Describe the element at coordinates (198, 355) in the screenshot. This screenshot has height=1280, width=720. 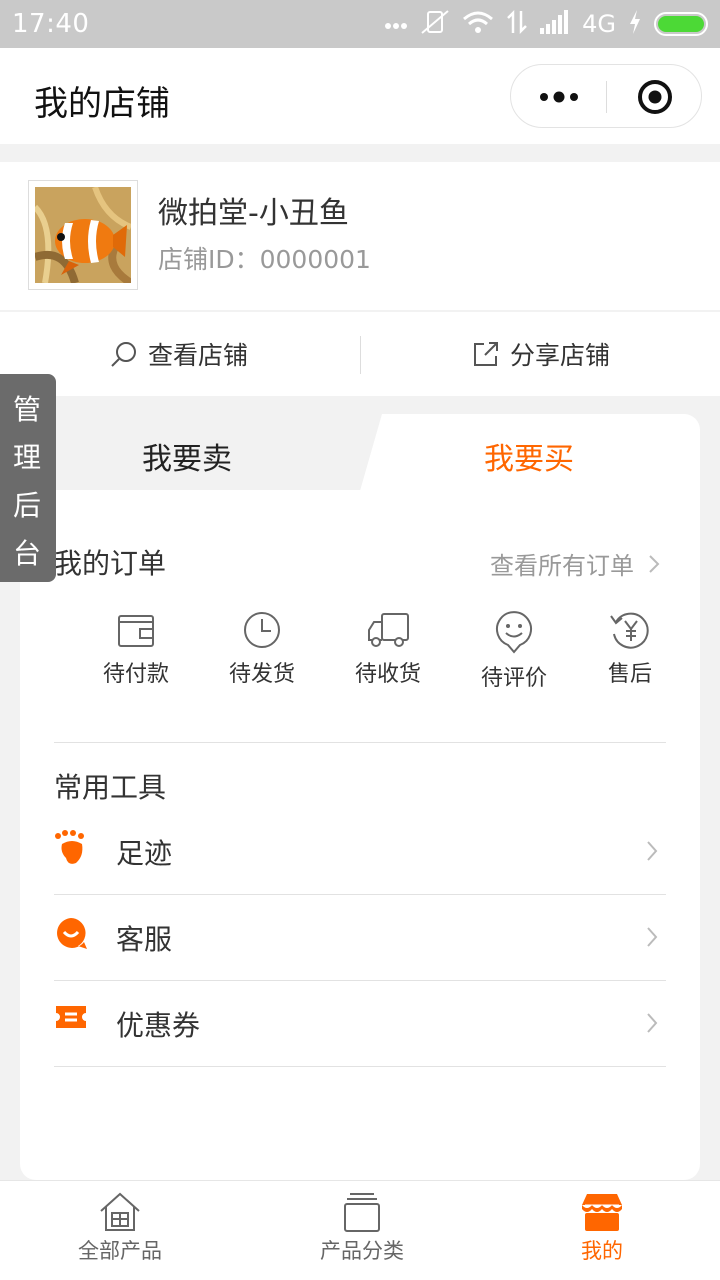
I see `view-shop-label: 查看店铺` at that location.